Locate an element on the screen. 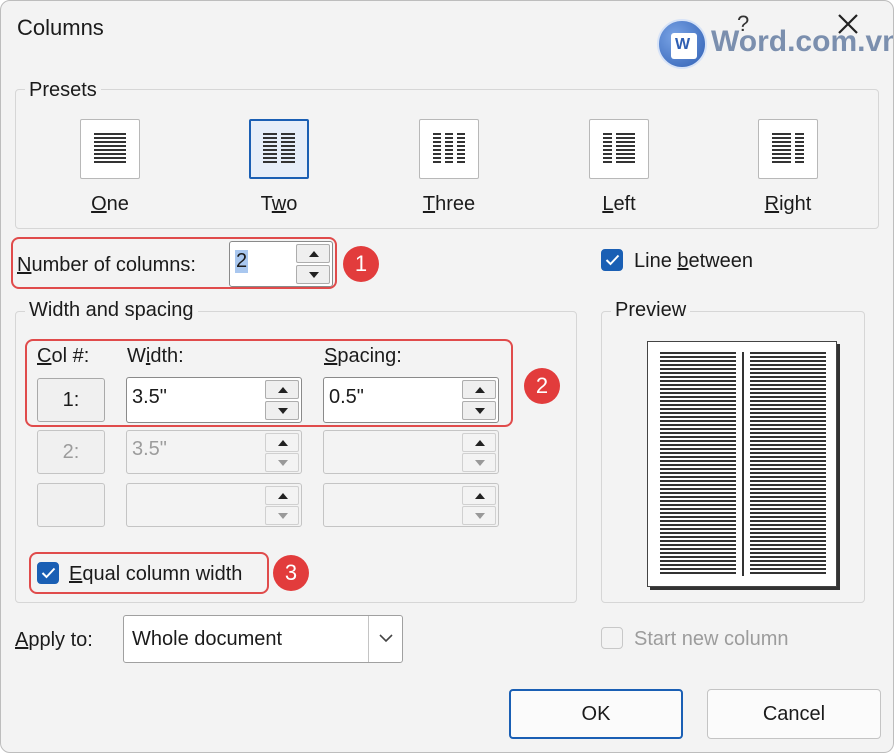 The width and height of the screenshot is (894, 753). preview-divider-line is located at coordinates (743, 464).